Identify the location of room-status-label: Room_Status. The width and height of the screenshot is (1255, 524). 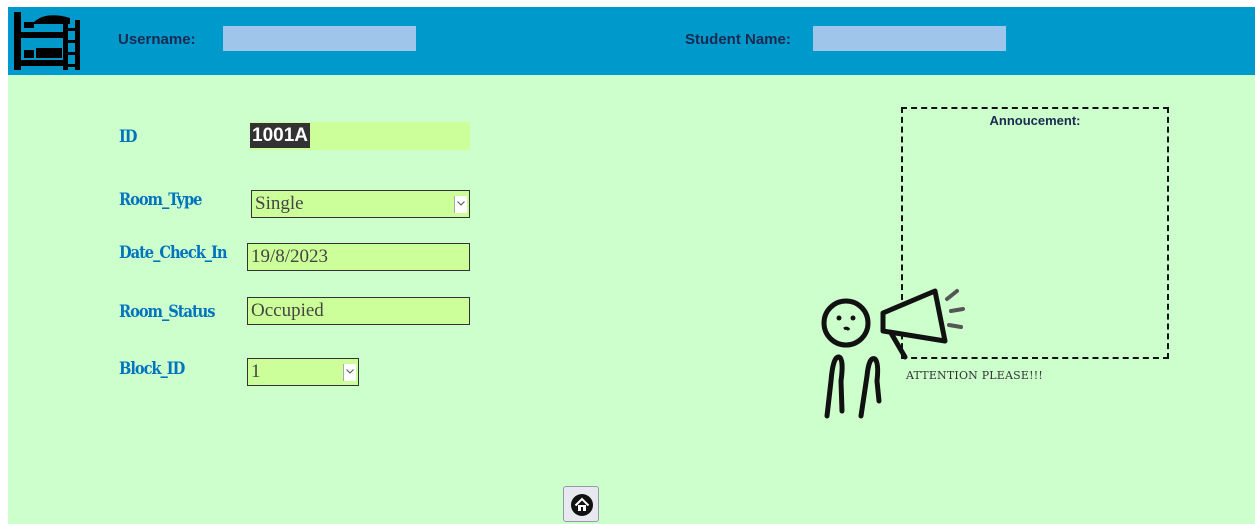
(167, 312).